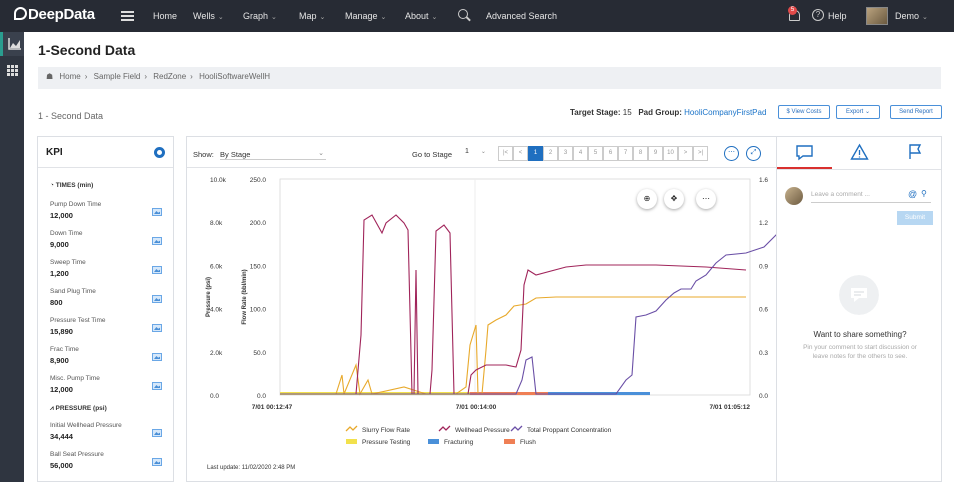  I want to click on expand-icon: ⤢, so click(753, 153).